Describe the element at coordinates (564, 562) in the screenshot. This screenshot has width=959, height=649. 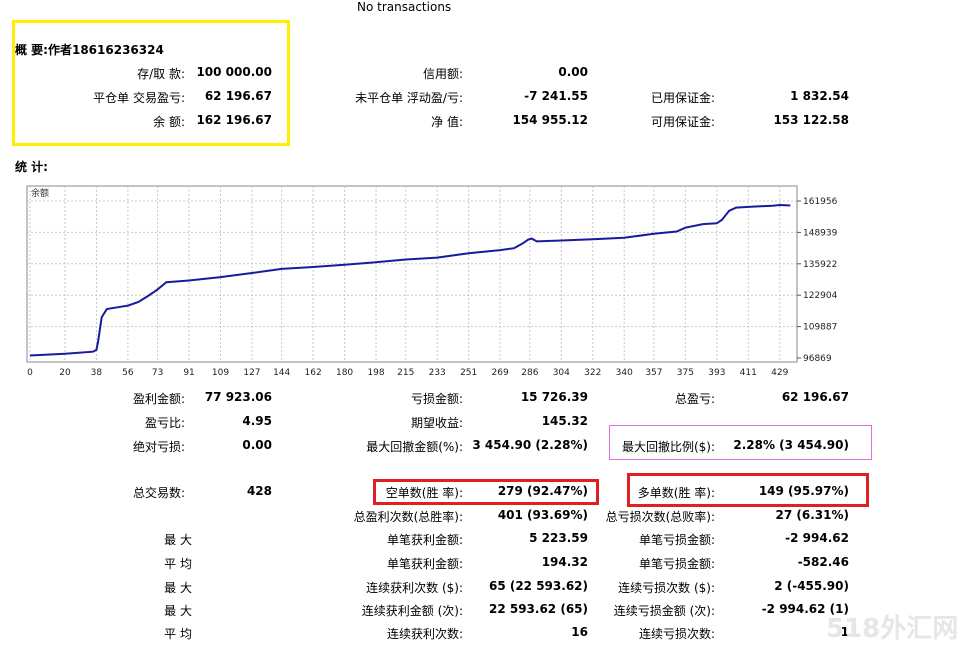
I see `stats-value: 194.32` at that location.